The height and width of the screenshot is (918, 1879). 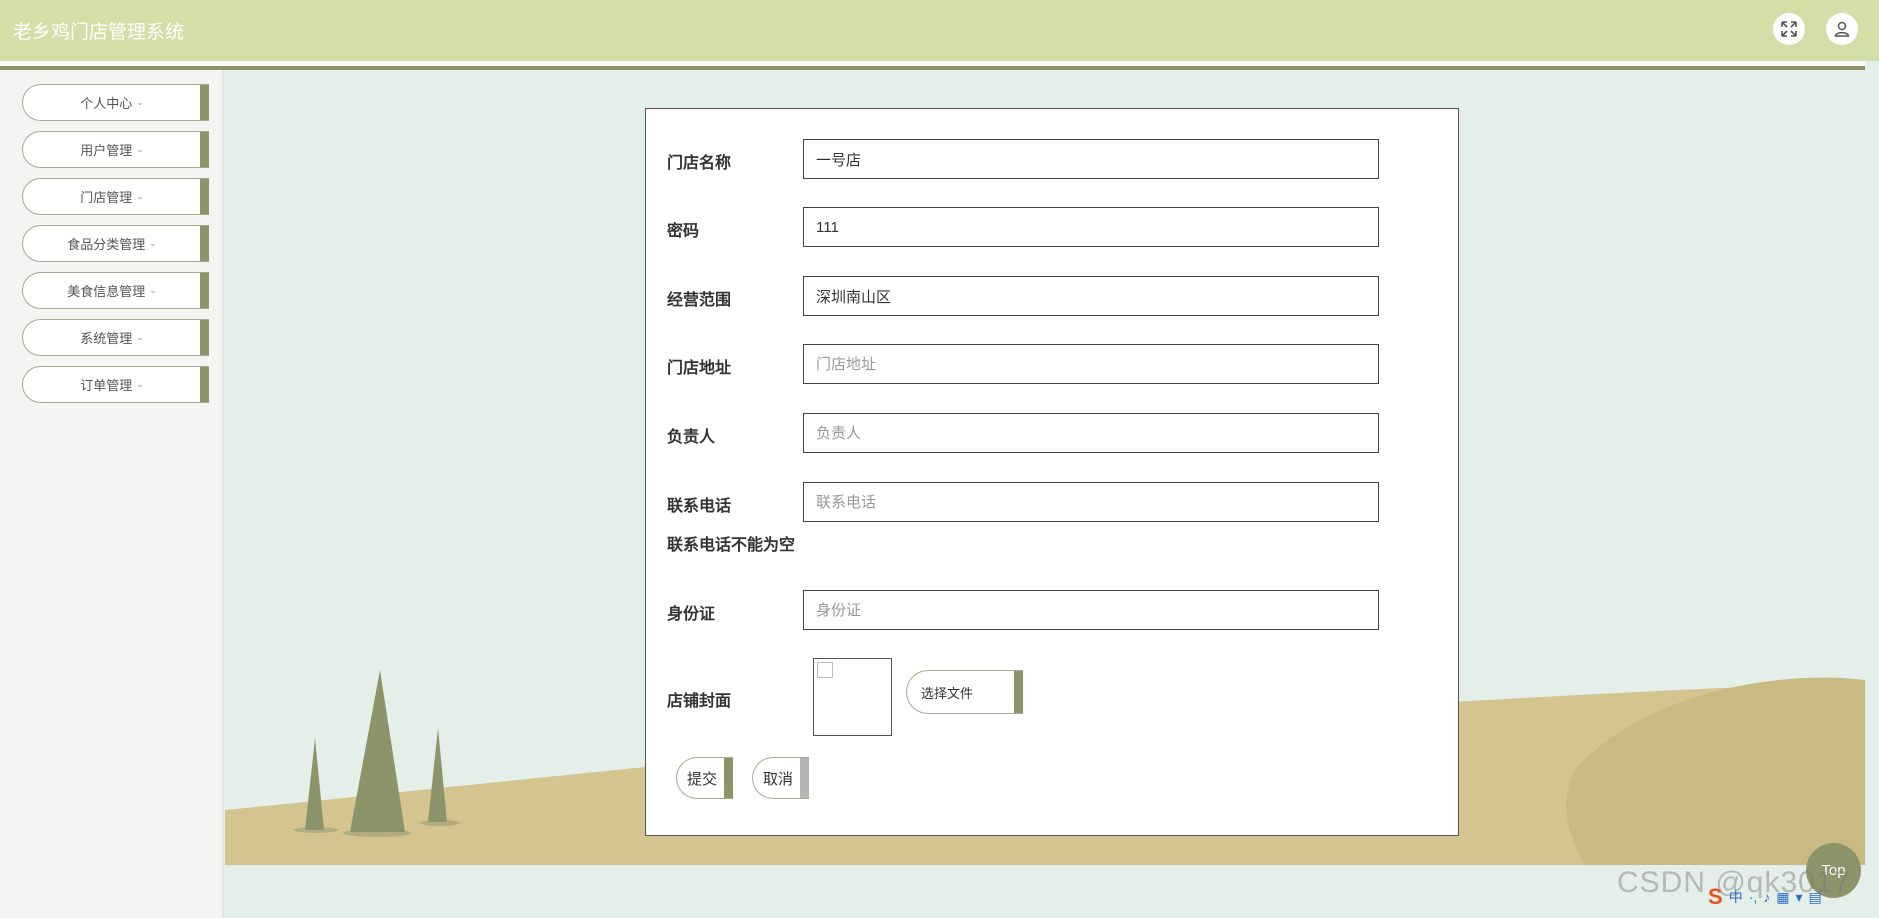 I want to click on app-title: 老乡鸡门店管理系统, so click(x=99, y=32).